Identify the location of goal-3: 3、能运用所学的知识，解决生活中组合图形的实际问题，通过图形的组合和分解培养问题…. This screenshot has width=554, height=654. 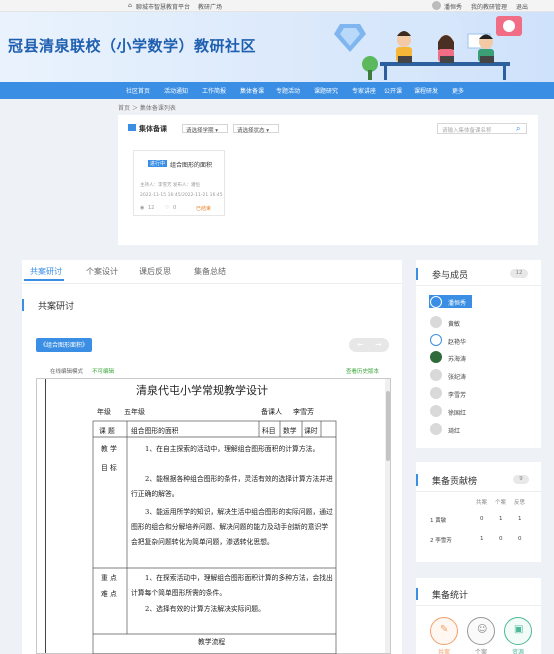
(232, 527).